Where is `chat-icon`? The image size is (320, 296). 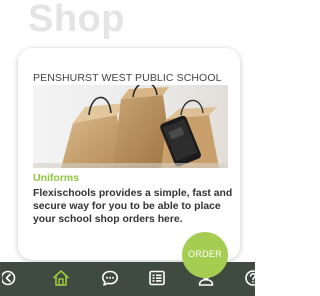 chat-icon is located at coordinates (110, 278).